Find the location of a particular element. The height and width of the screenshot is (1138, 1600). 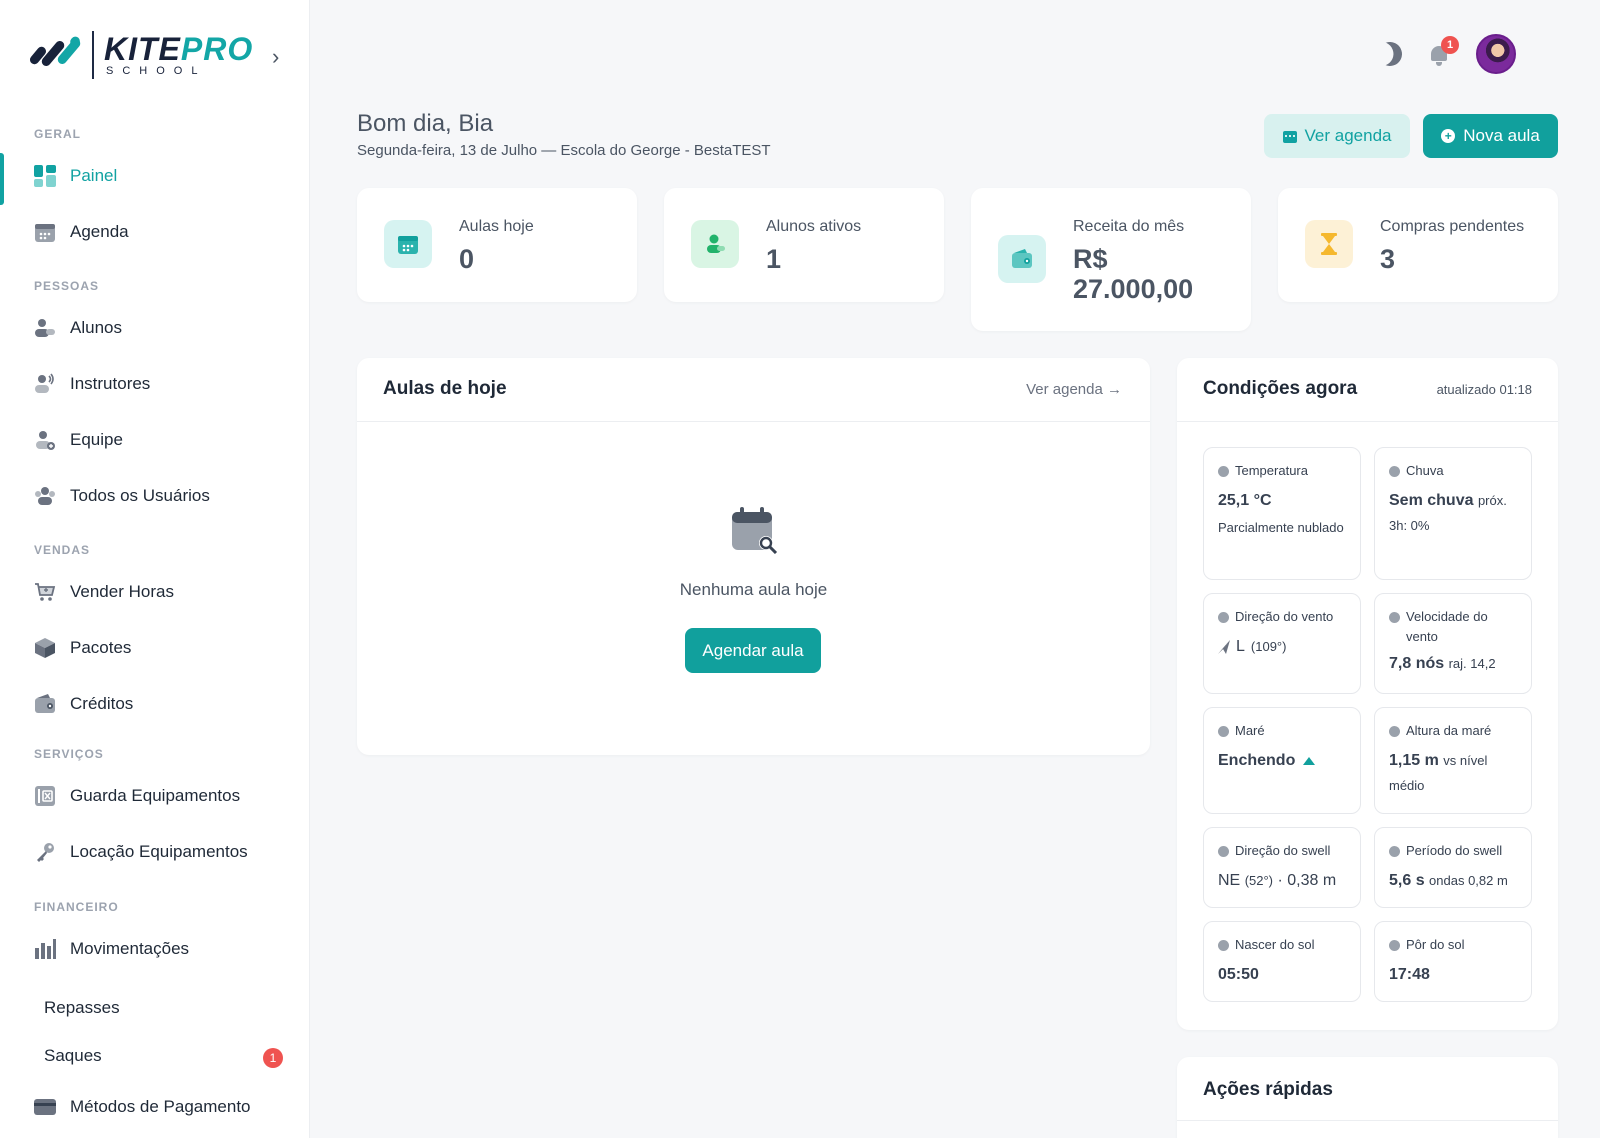

sidebar-item-saques: Saques is located at coordinates (73, 1056).